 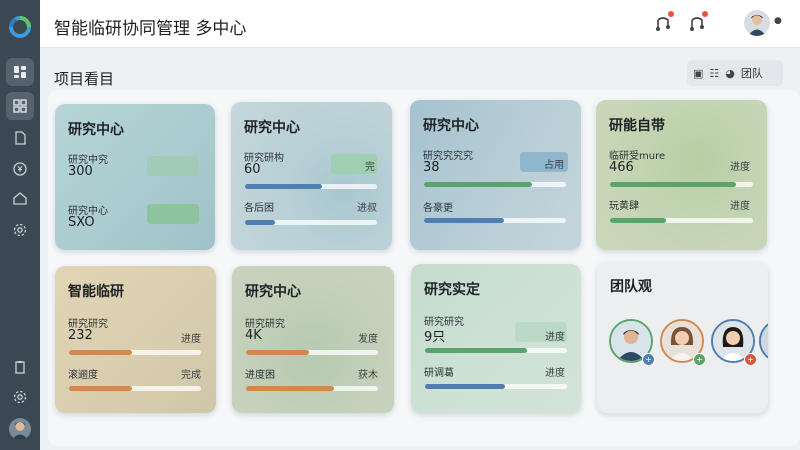 What do you see at coordinates (705, 14) in the screenshot?
I see `message-dot` at bounding box center [705, 14].